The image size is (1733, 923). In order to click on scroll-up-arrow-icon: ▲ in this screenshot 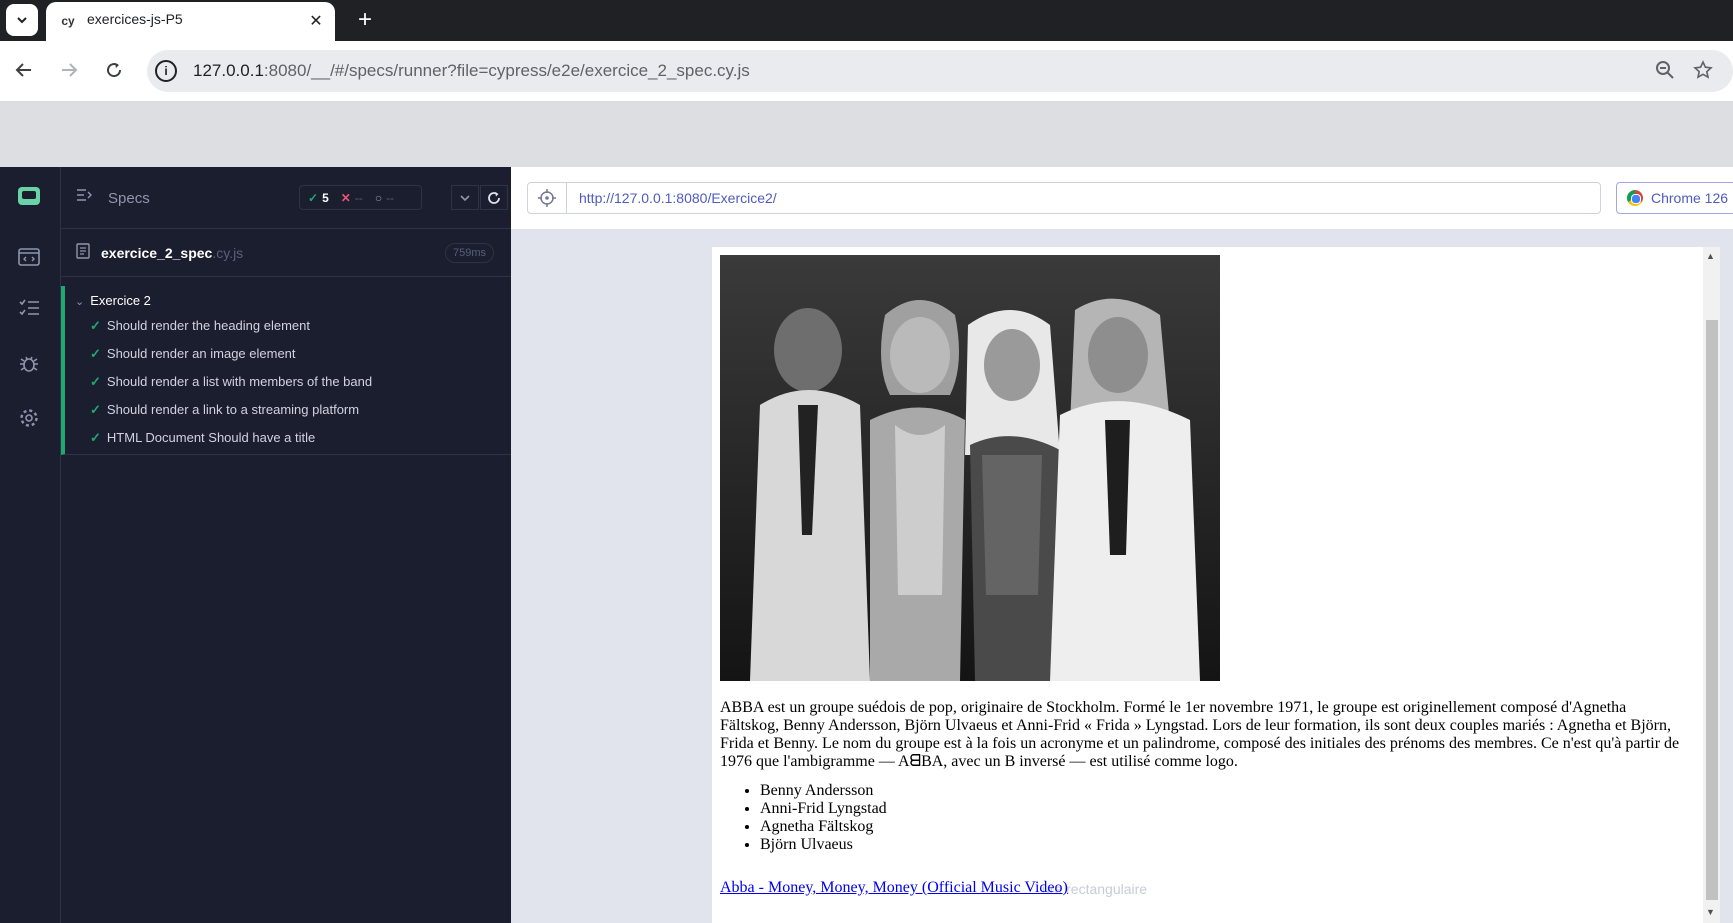, I will do `click(1710, 256)`.